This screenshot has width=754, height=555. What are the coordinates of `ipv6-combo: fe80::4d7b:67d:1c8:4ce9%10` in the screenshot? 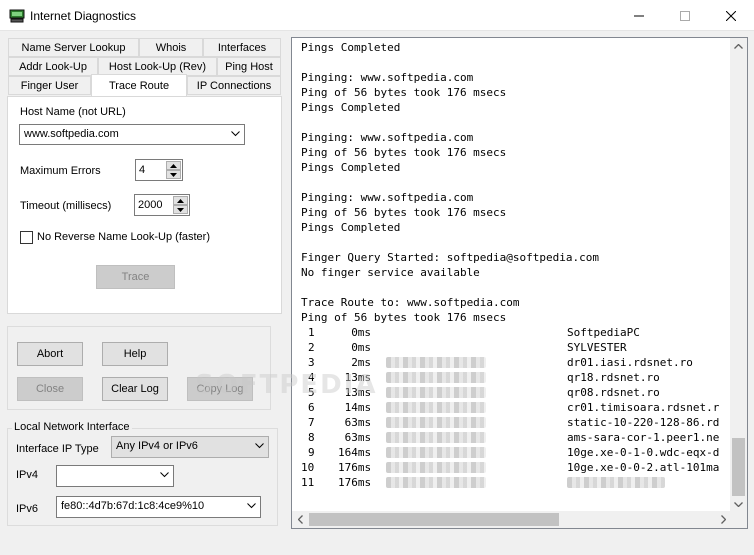 It's located at (158, 507).